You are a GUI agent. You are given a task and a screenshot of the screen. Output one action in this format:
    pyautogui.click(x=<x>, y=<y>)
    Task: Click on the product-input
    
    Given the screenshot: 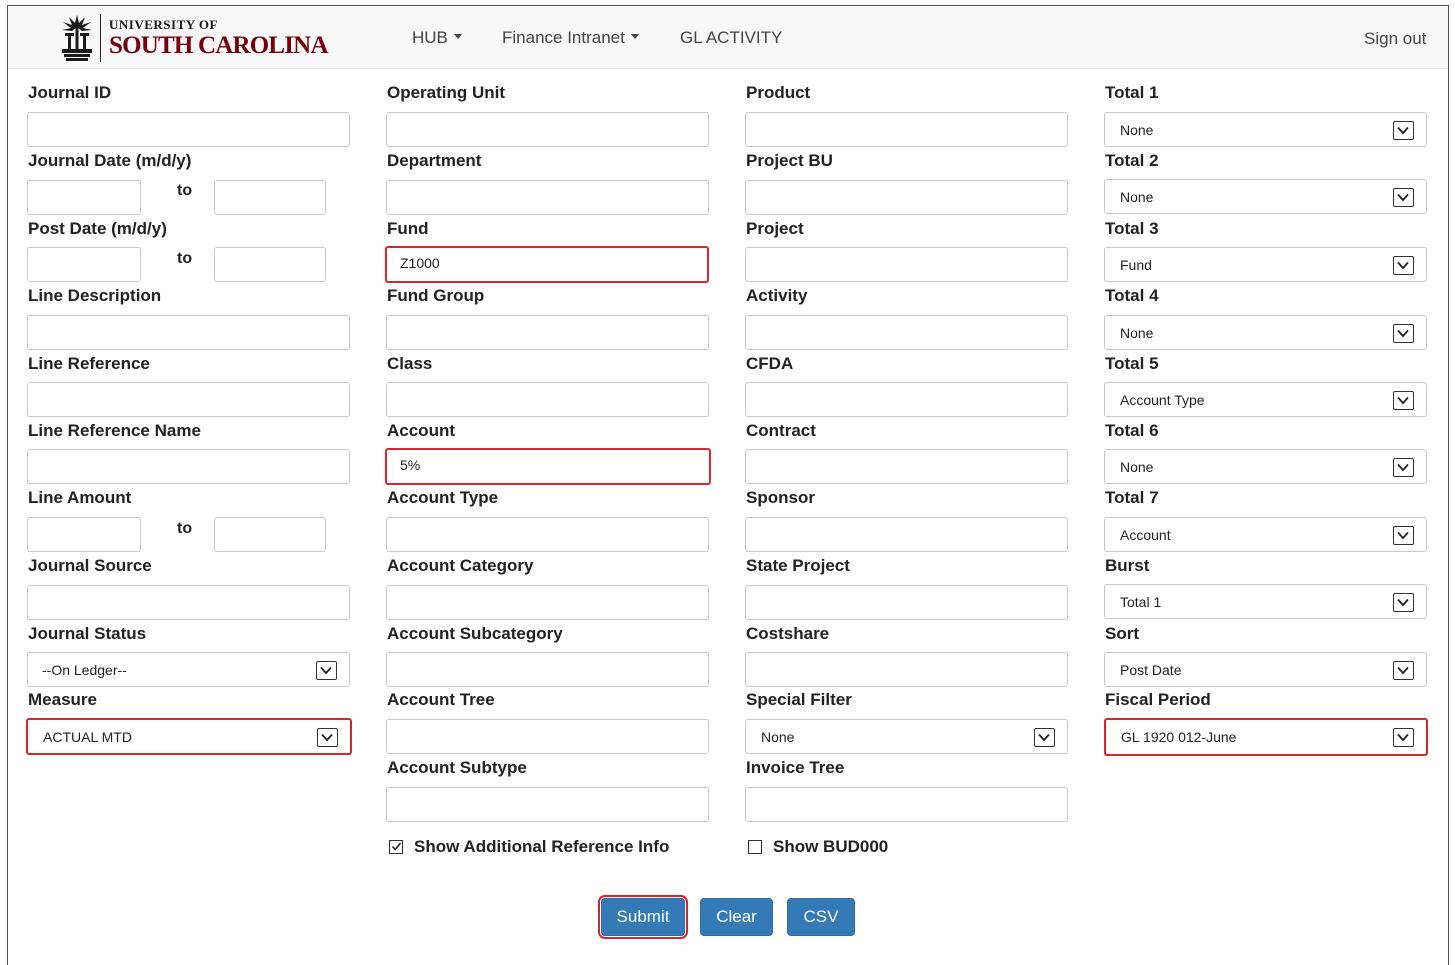 What is the action you would take?
    pyautogui.click(x=906, y=129)
    